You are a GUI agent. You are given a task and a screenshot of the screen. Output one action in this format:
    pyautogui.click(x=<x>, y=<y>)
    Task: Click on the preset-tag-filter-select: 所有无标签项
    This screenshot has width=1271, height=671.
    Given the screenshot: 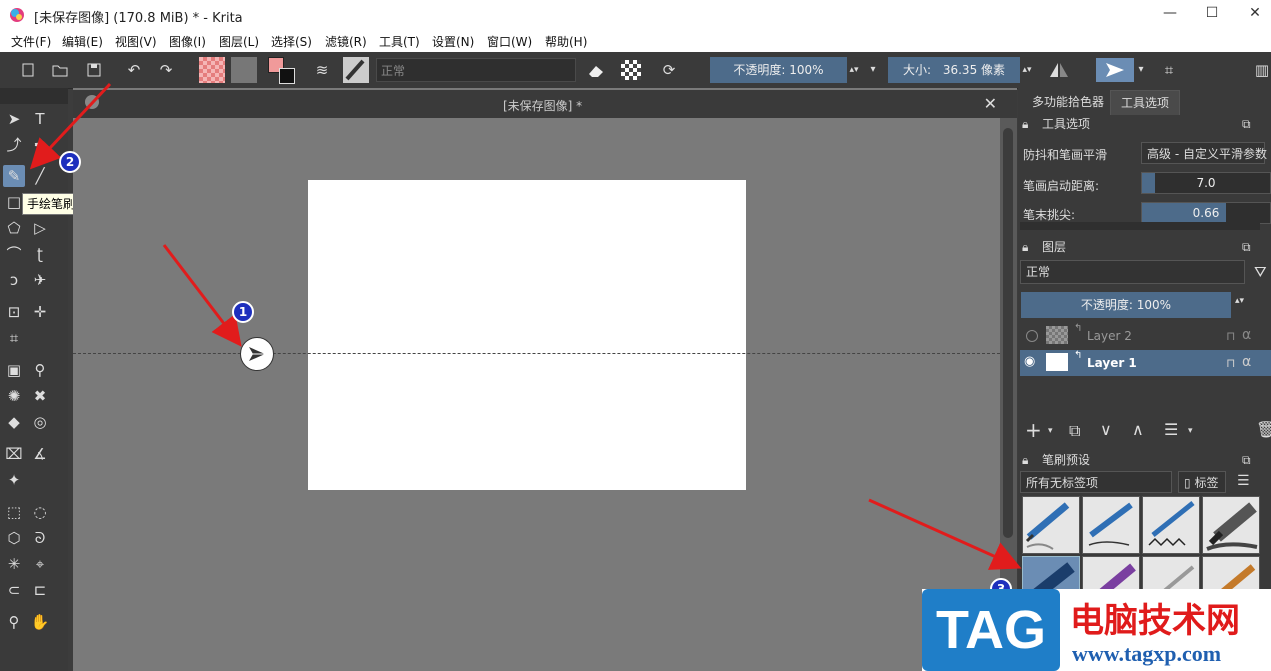 What is the action you would take?
    pyautogui.click(x=1096, y=482)
    